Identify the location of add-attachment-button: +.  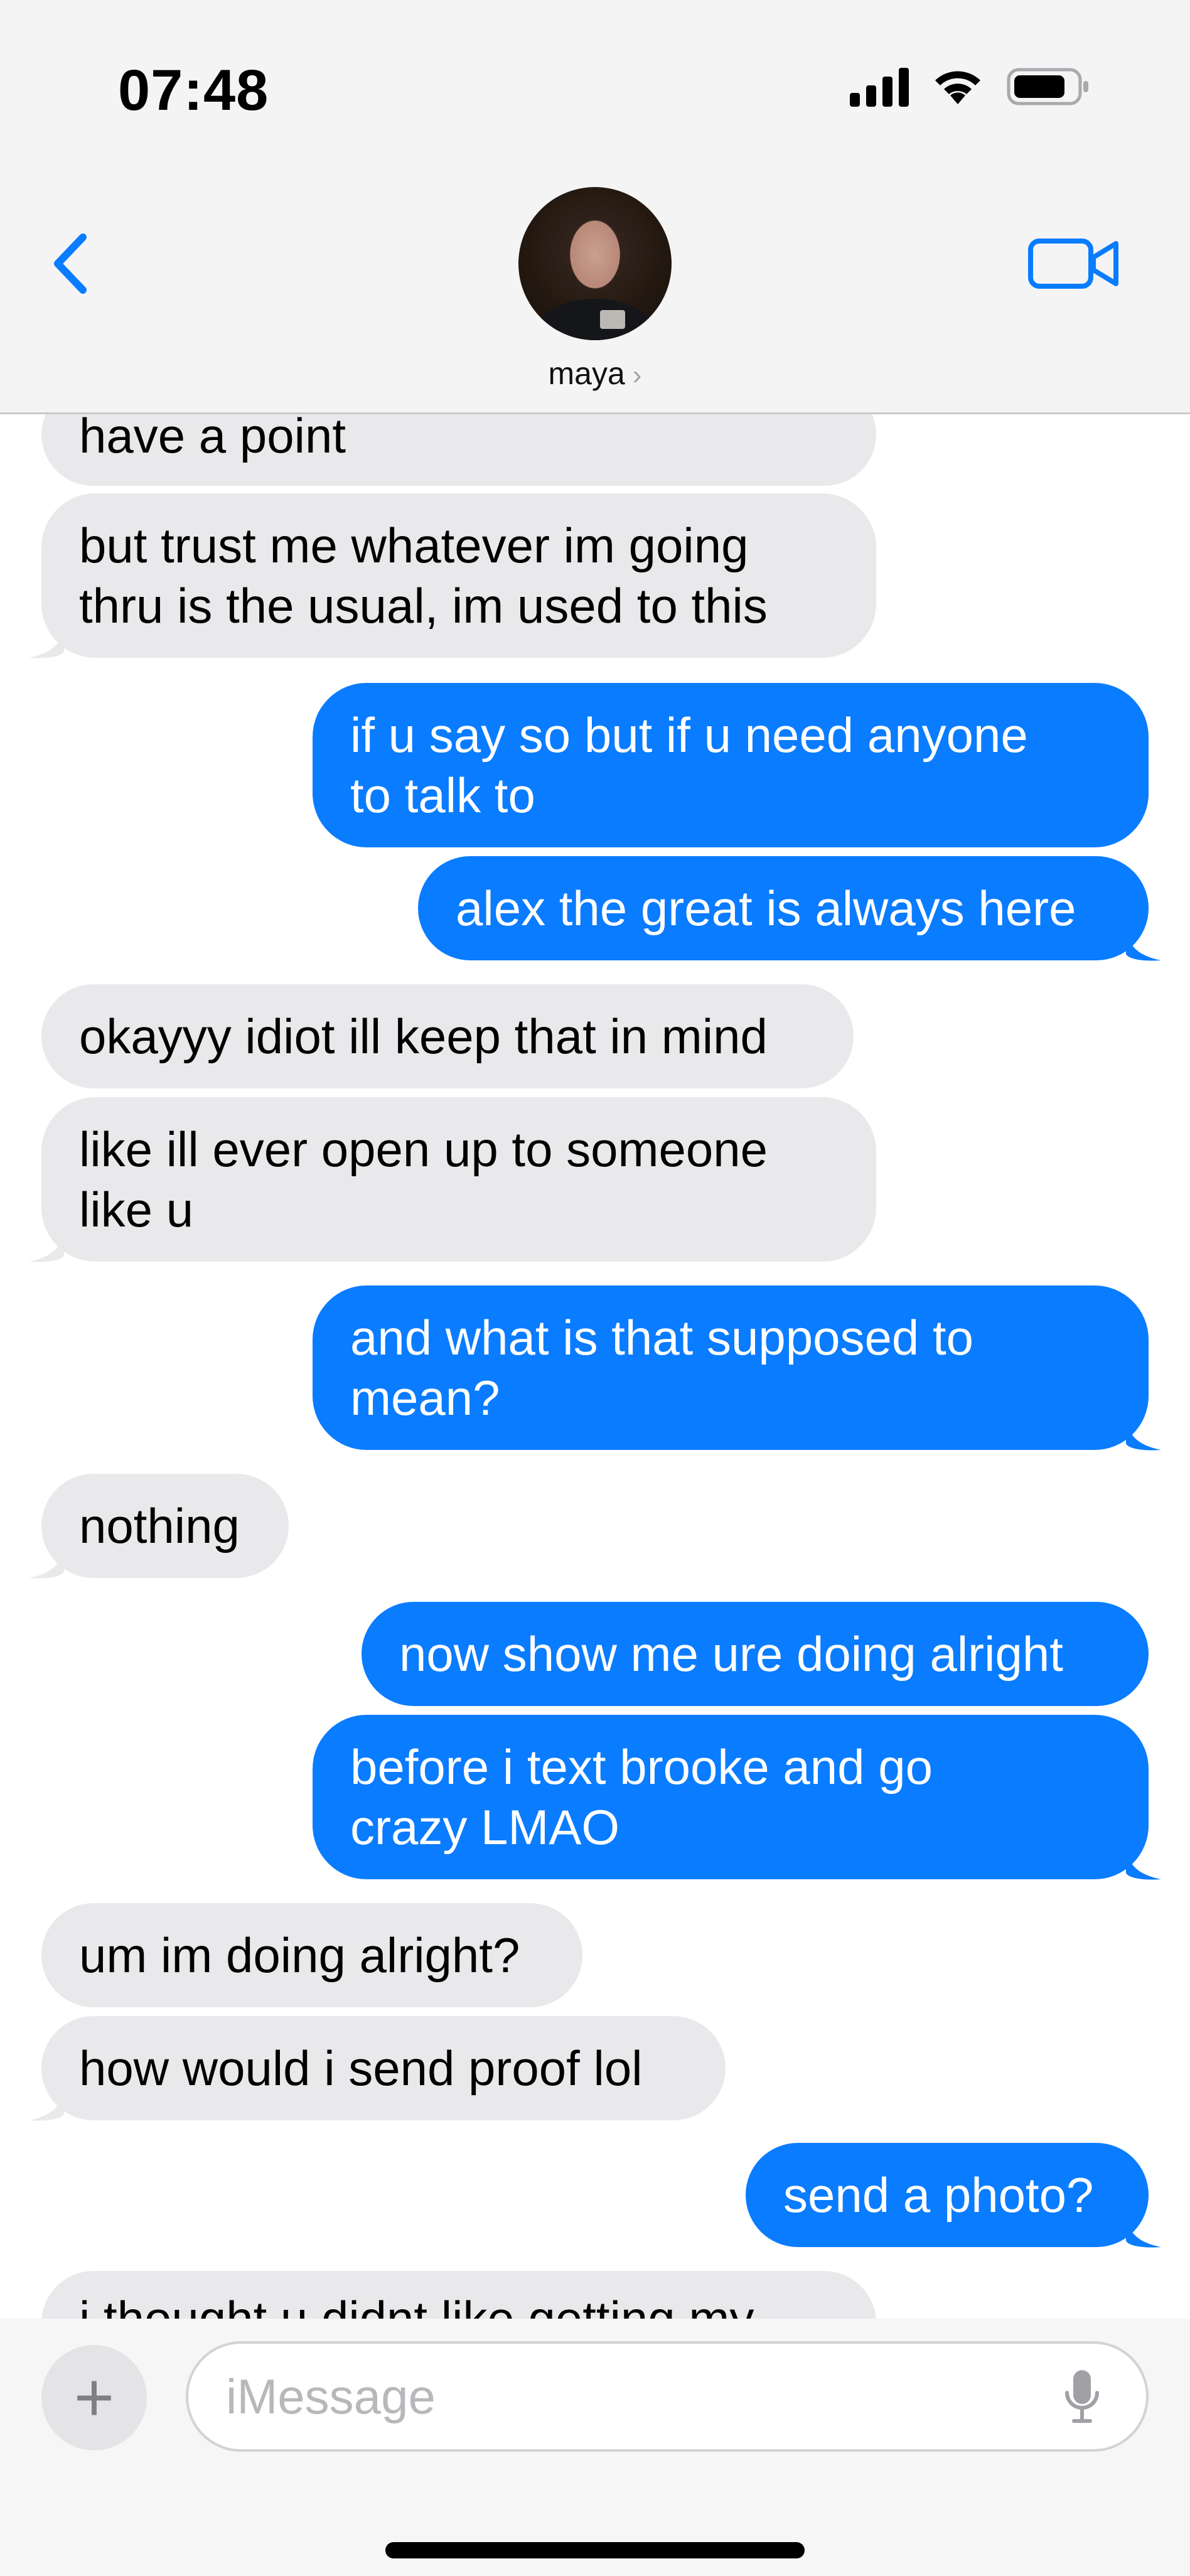
(94, 2397).